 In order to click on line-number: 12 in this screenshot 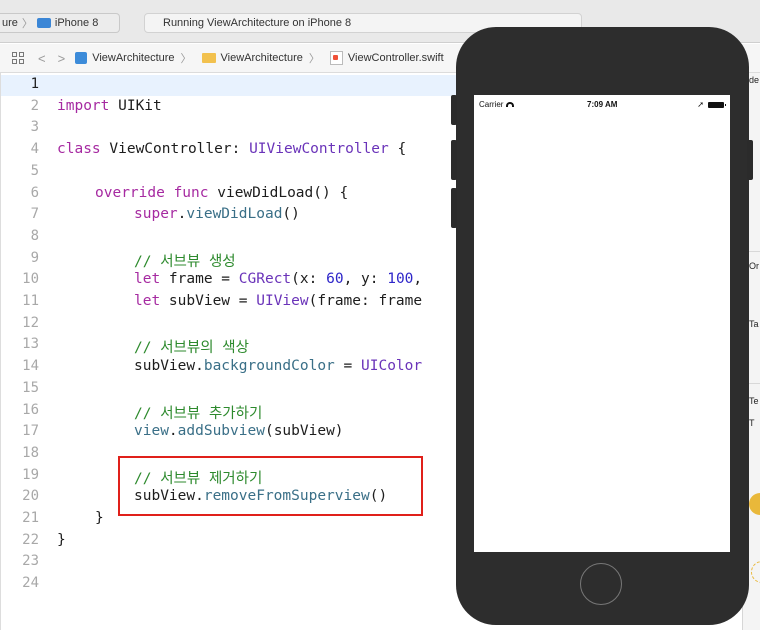, I will do `click(30, 322)`.